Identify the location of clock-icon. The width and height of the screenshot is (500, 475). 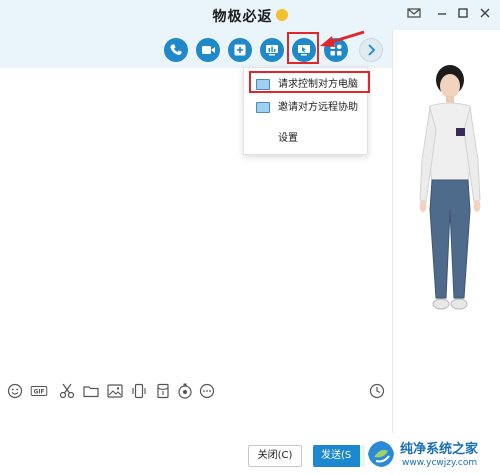
(377, 391).